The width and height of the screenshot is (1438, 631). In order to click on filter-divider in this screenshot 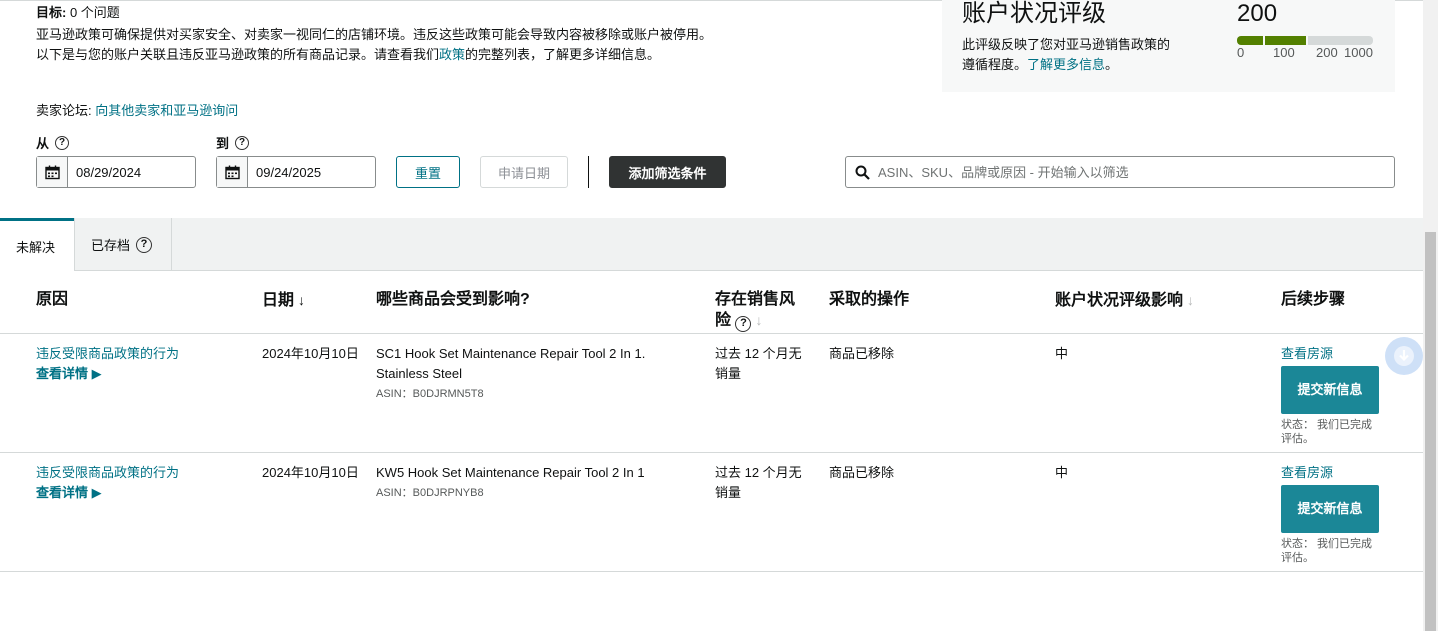, I will do `click(588, 172)`.